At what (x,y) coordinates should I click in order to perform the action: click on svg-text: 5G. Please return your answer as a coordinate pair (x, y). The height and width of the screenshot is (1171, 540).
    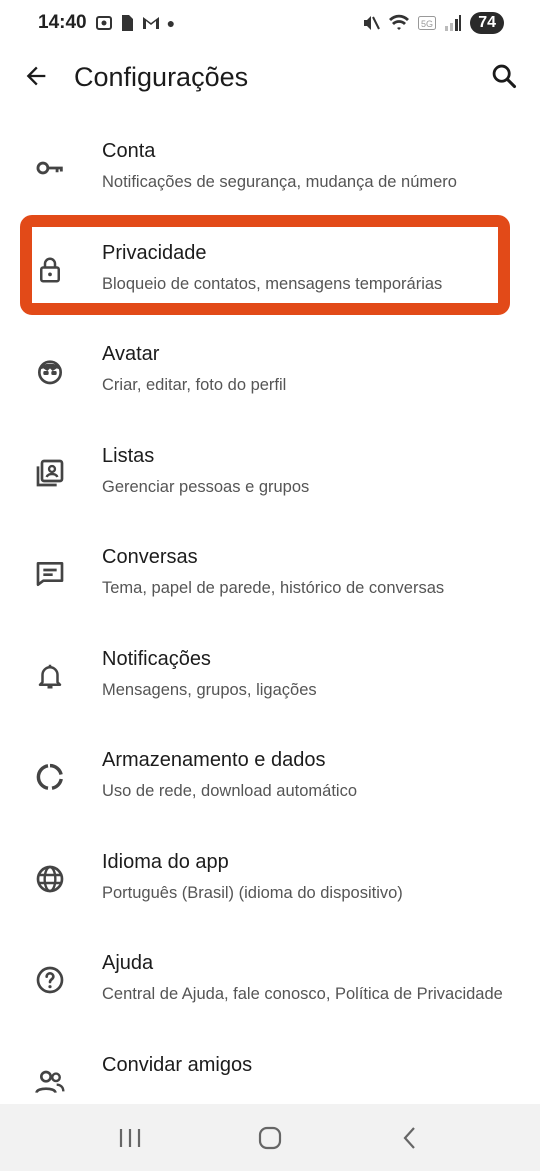
    Looking at the image, I should click on (427, 24).